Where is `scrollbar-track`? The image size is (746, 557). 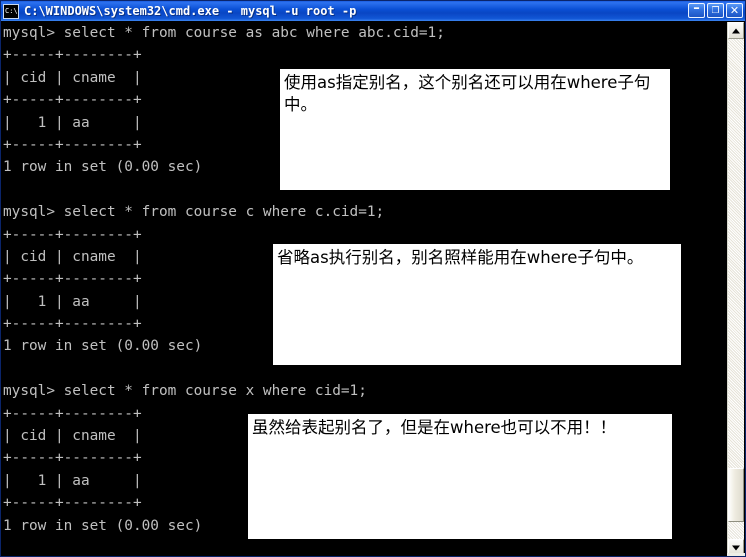
scrollbar-track is located at coordinates (736, 289).